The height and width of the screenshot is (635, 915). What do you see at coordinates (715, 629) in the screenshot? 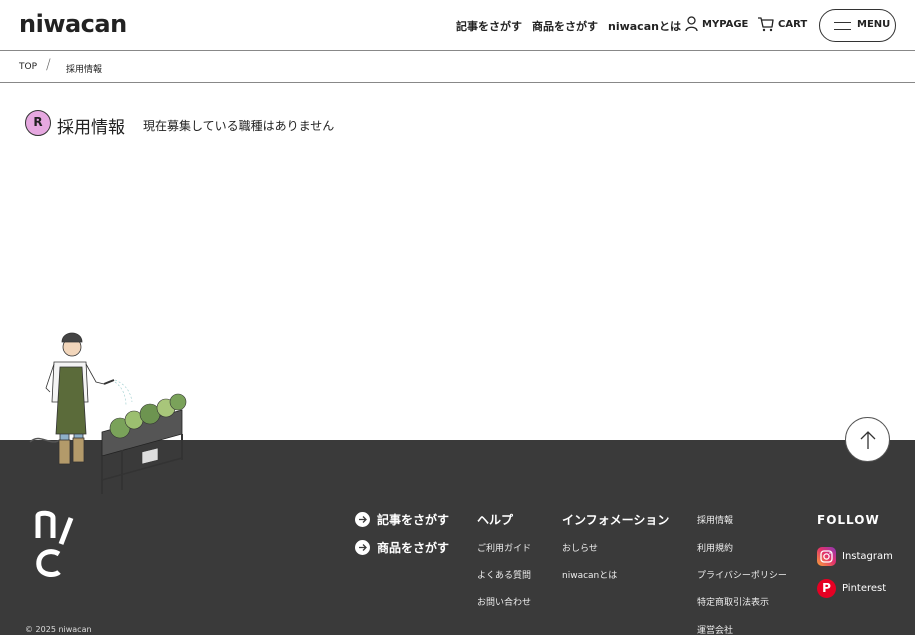
I see `footer-link-company: 運営会社` at bounding box center [715, 629].